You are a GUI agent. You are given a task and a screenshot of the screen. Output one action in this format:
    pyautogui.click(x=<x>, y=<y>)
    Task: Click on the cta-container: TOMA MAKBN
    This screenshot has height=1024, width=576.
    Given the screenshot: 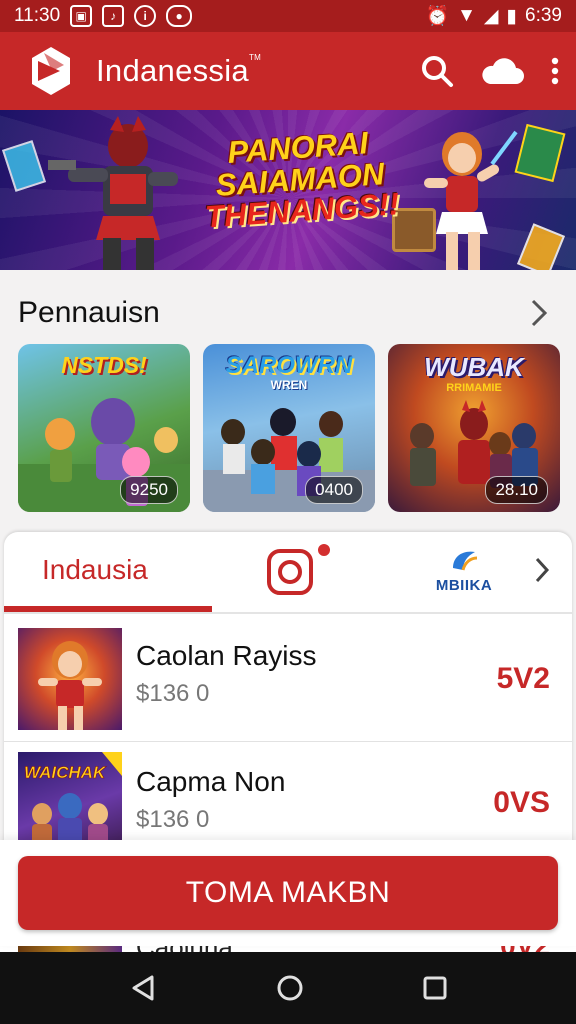 What is the action you would take?
    pyautogui.click(x=288, y=893)
    